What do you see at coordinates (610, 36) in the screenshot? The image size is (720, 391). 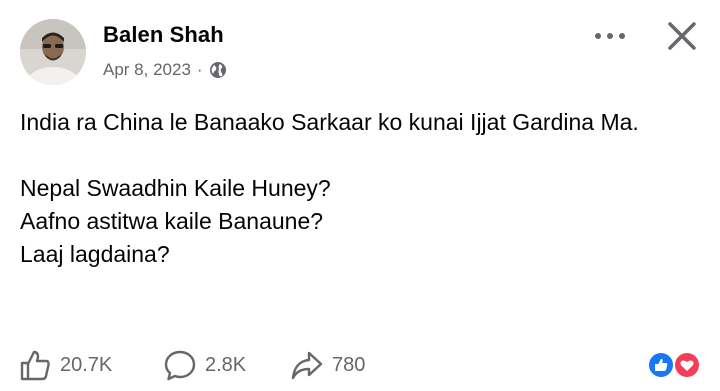 I see `more-horizontal-icon` at bounding box center [610, 36].